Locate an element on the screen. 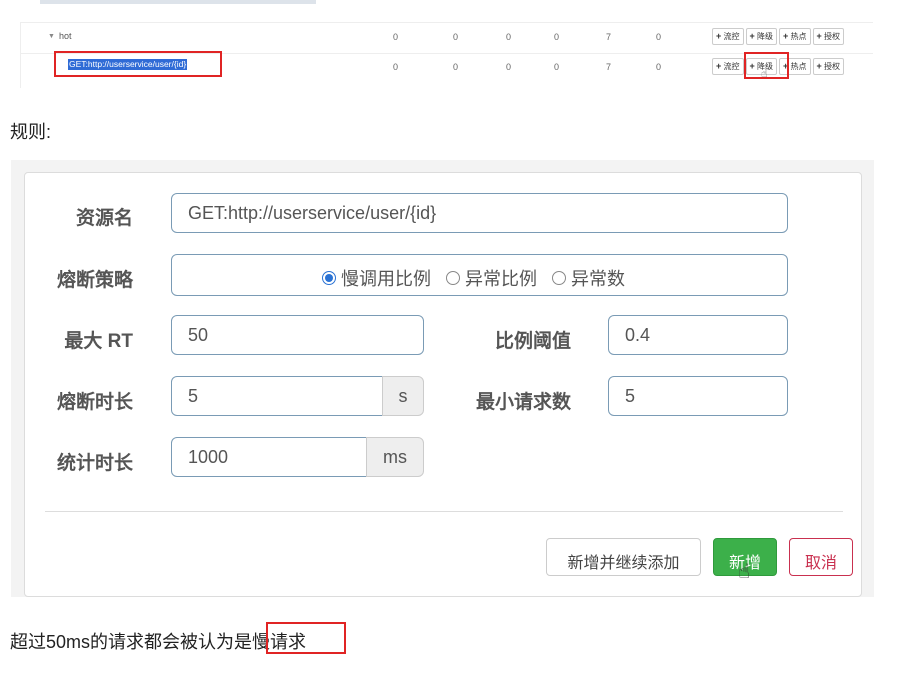  radio-error-ratio: 异常比例 is located at coordinates (491, 278).